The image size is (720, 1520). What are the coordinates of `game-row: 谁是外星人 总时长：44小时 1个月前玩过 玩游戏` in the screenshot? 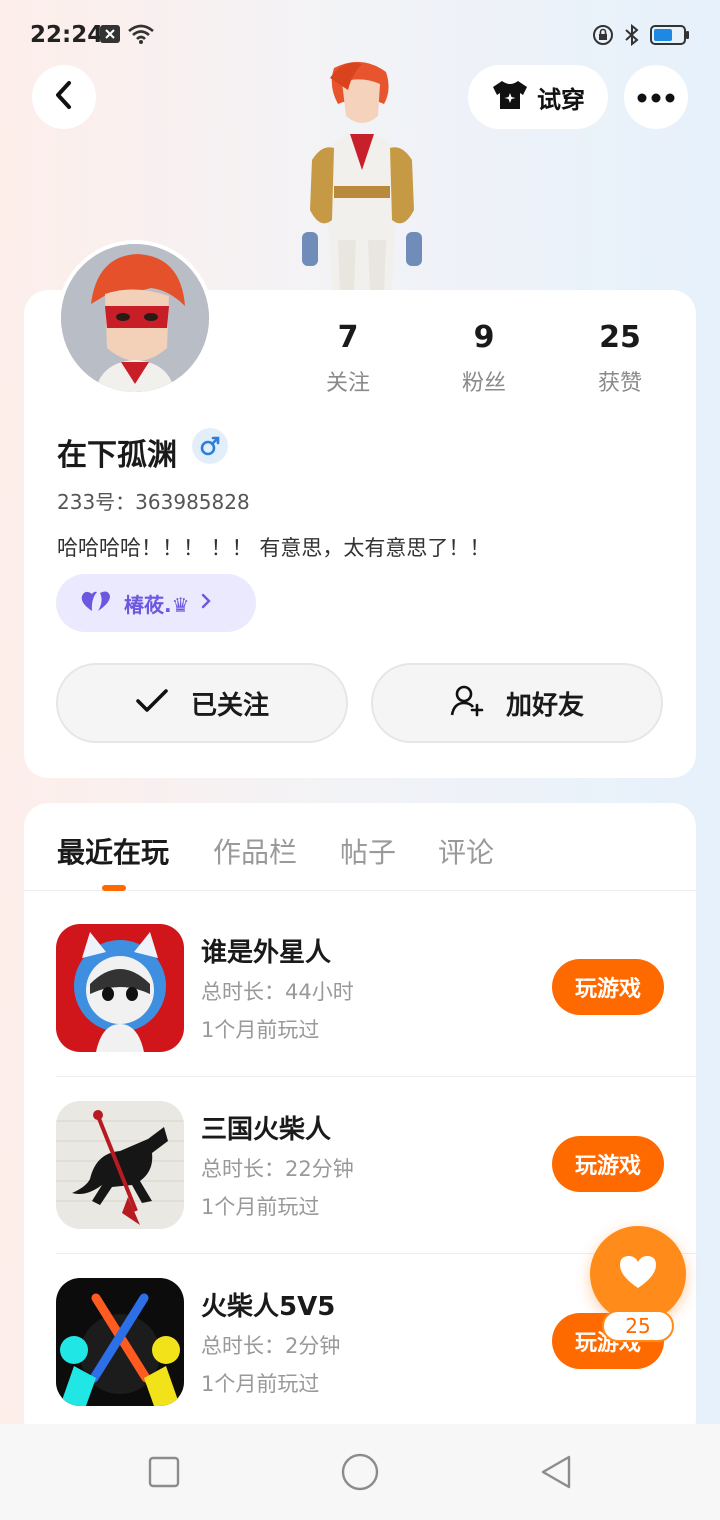 It's located at (360, 1012).